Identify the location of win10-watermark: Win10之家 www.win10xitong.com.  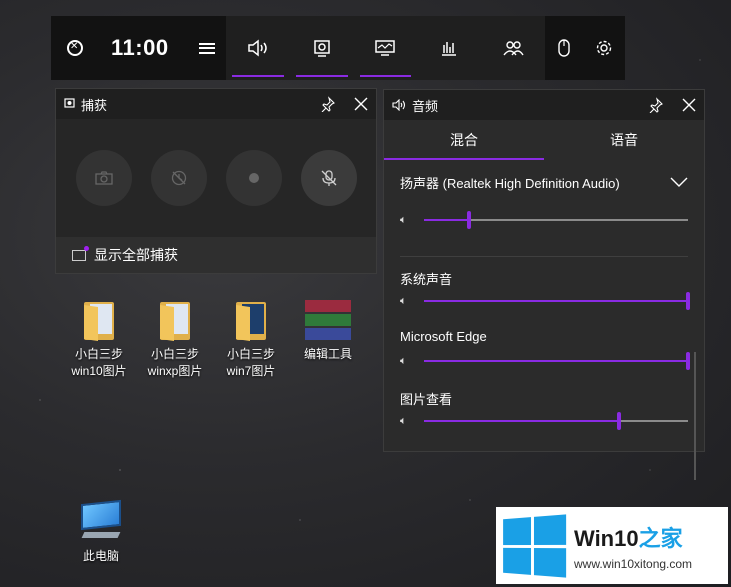
(612, 545).